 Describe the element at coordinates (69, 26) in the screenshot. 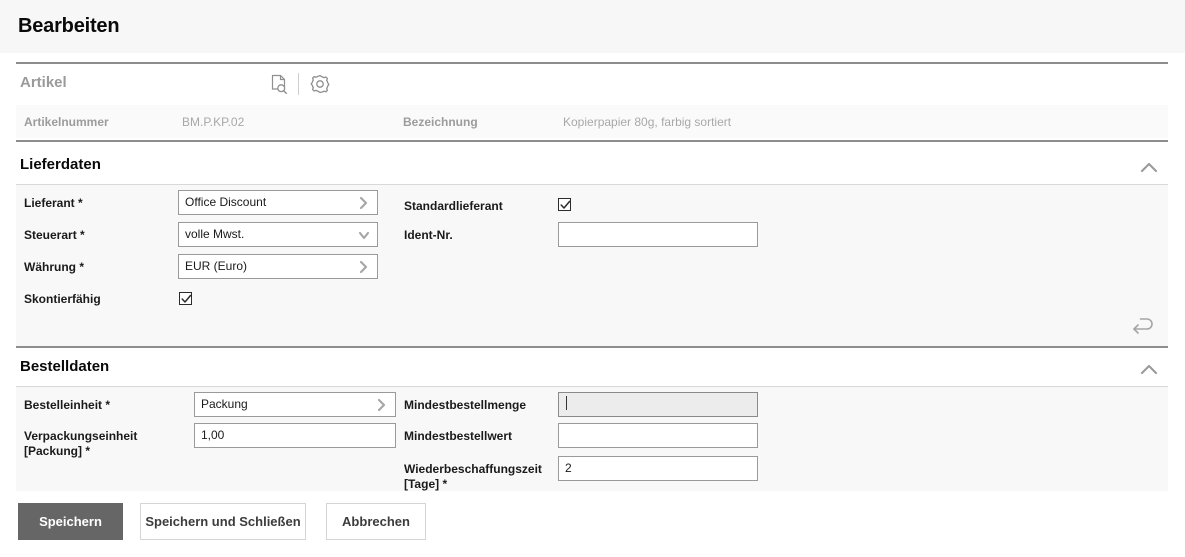

I see `page-title: Bearbeiten` at that location.